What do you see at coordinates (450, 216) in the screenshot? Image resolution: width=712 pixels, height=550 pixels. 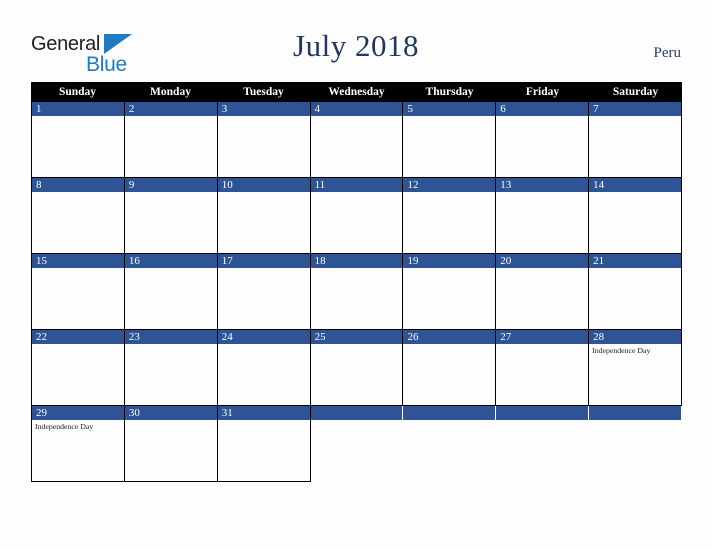 I see `calendar-day-cell: 12` at bounding box center [450, 216].